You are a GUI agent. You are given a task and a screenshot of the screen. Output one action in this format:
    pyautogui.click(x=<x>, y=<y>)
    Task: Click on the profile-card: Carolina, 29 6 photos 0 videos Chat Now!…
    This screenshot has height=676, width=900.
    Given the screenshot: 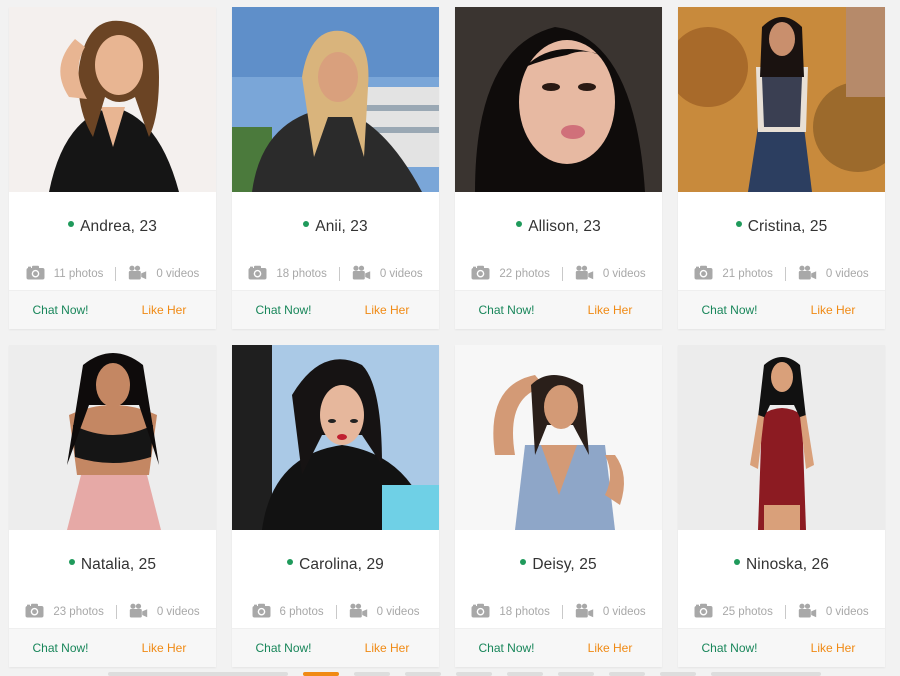 What is the action you would take?
    pyautogui.click(x=335, y=506)
    